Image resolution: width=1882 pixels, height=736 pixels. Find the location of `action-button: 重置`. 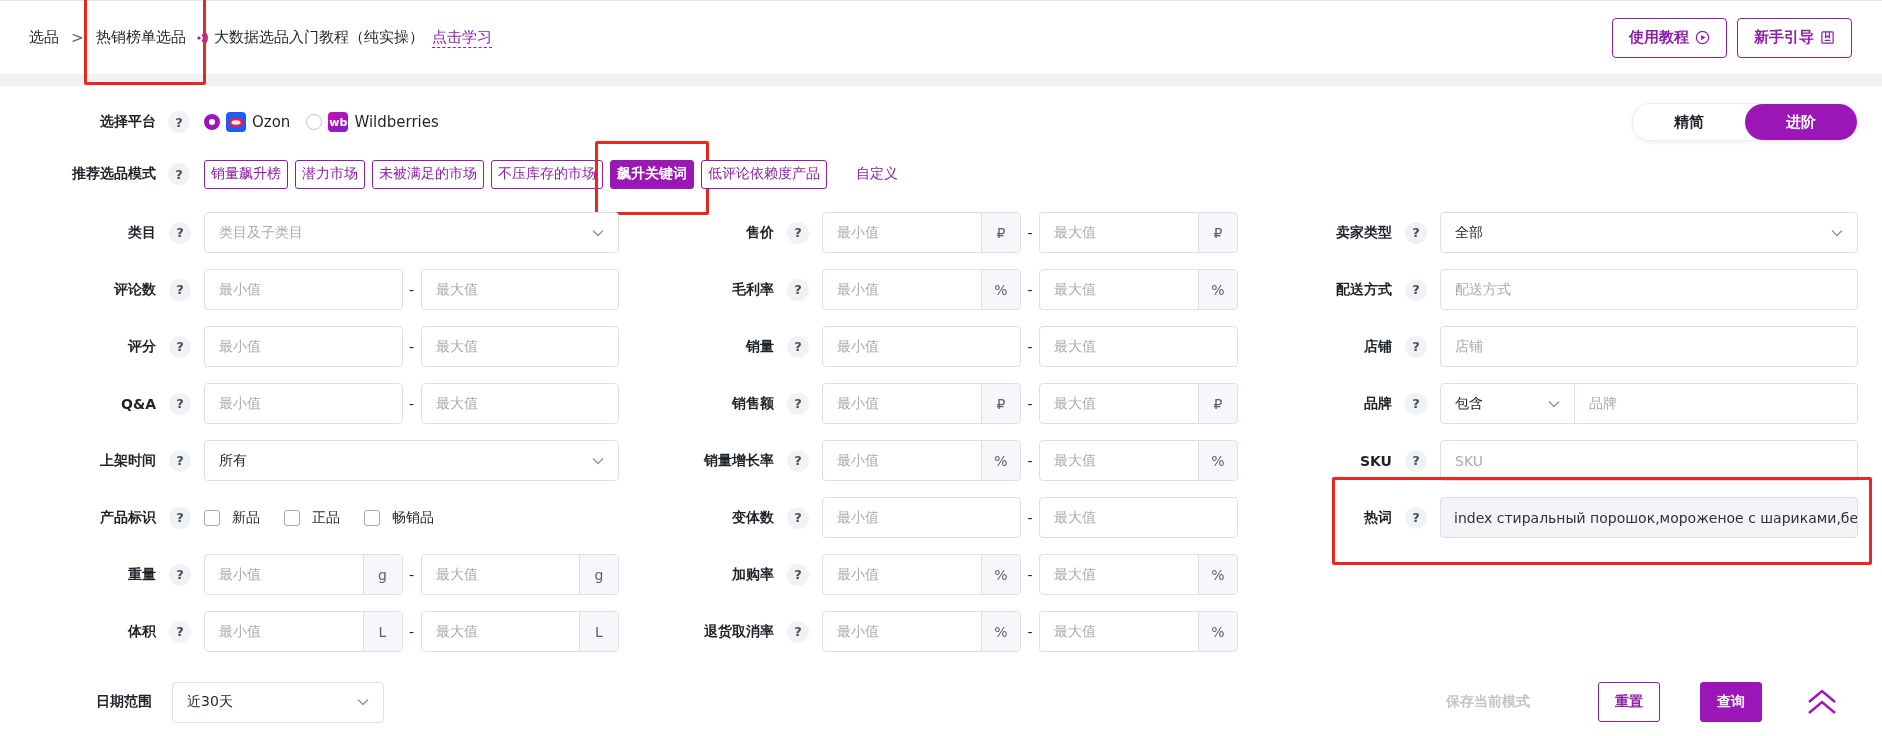

action-button: 重置 is located at coordinates (1629, 702).